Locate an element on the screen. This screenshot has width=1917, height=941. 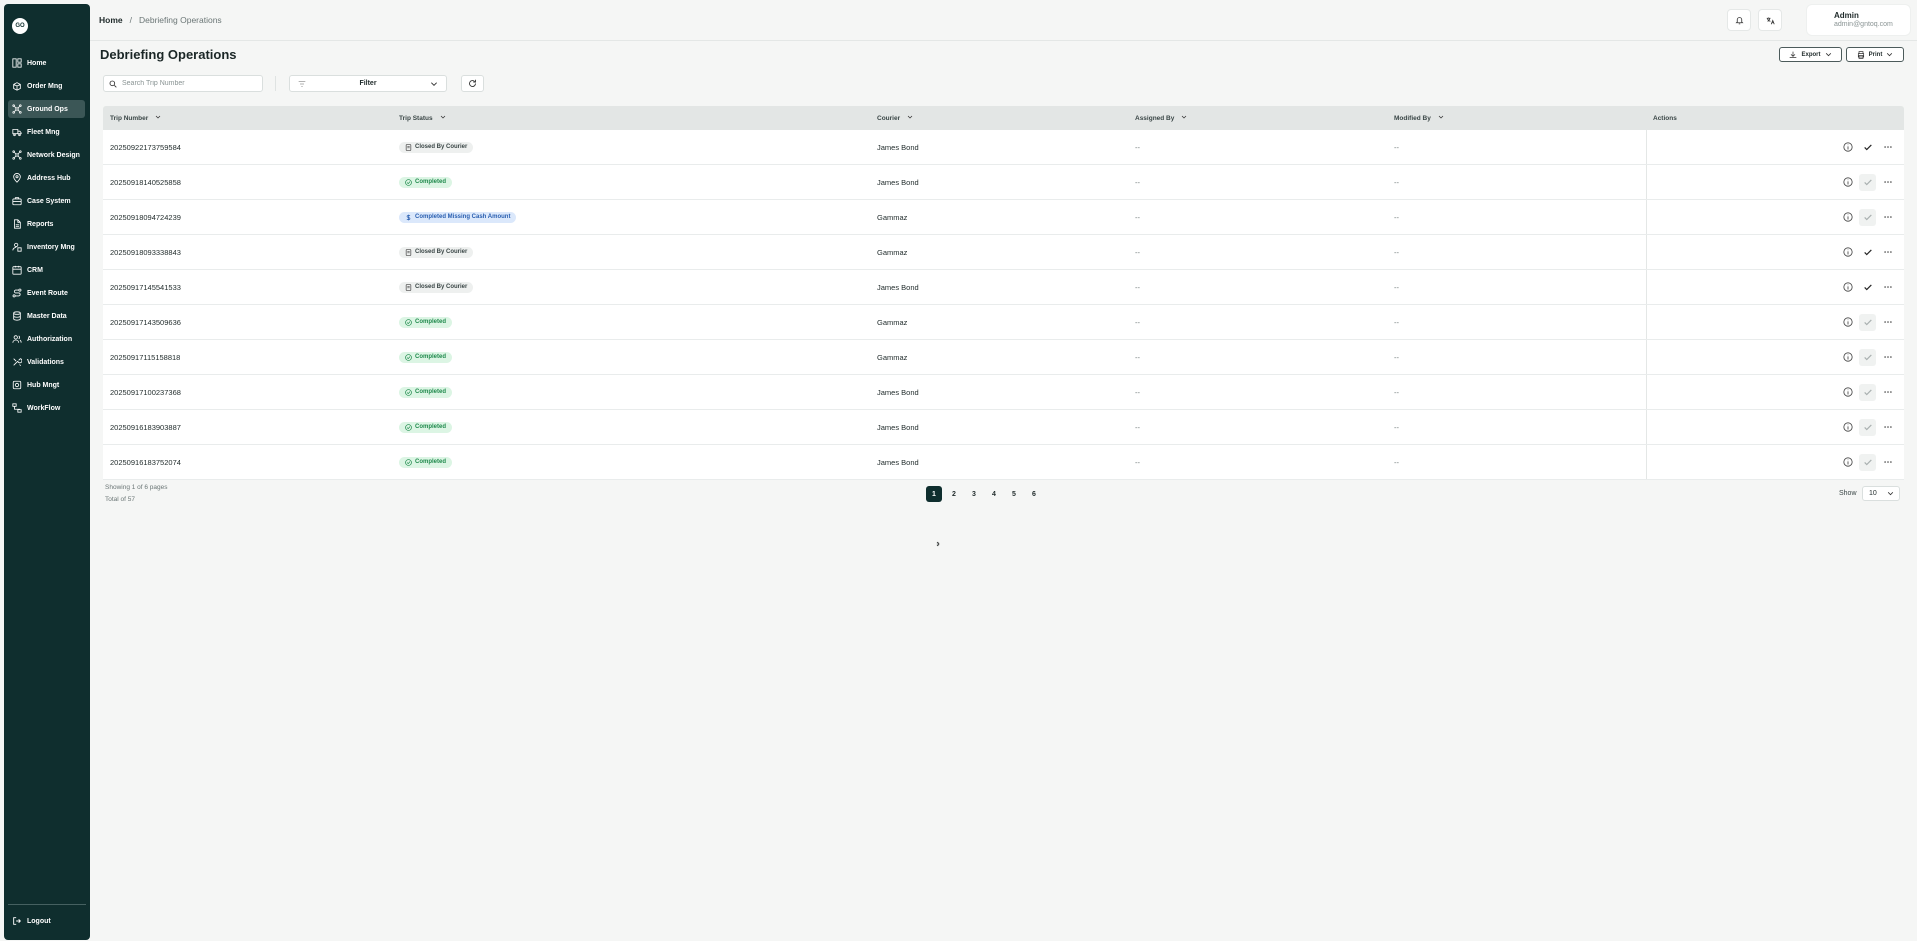
trip-number: 20250916183752074 is located at coordinates (145, 462).